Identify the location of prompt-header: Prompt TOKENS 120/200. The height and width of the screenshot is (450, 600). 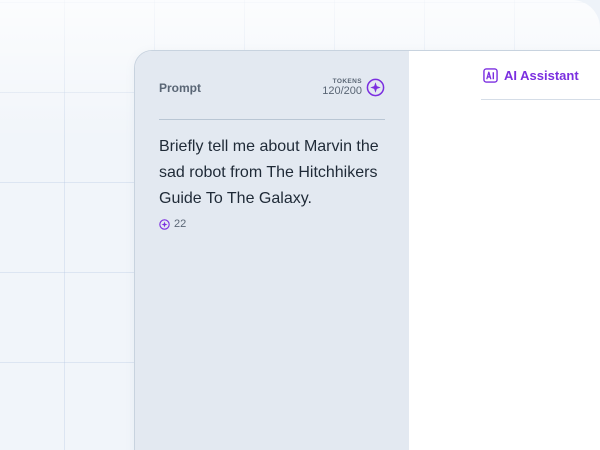
(272, 85).